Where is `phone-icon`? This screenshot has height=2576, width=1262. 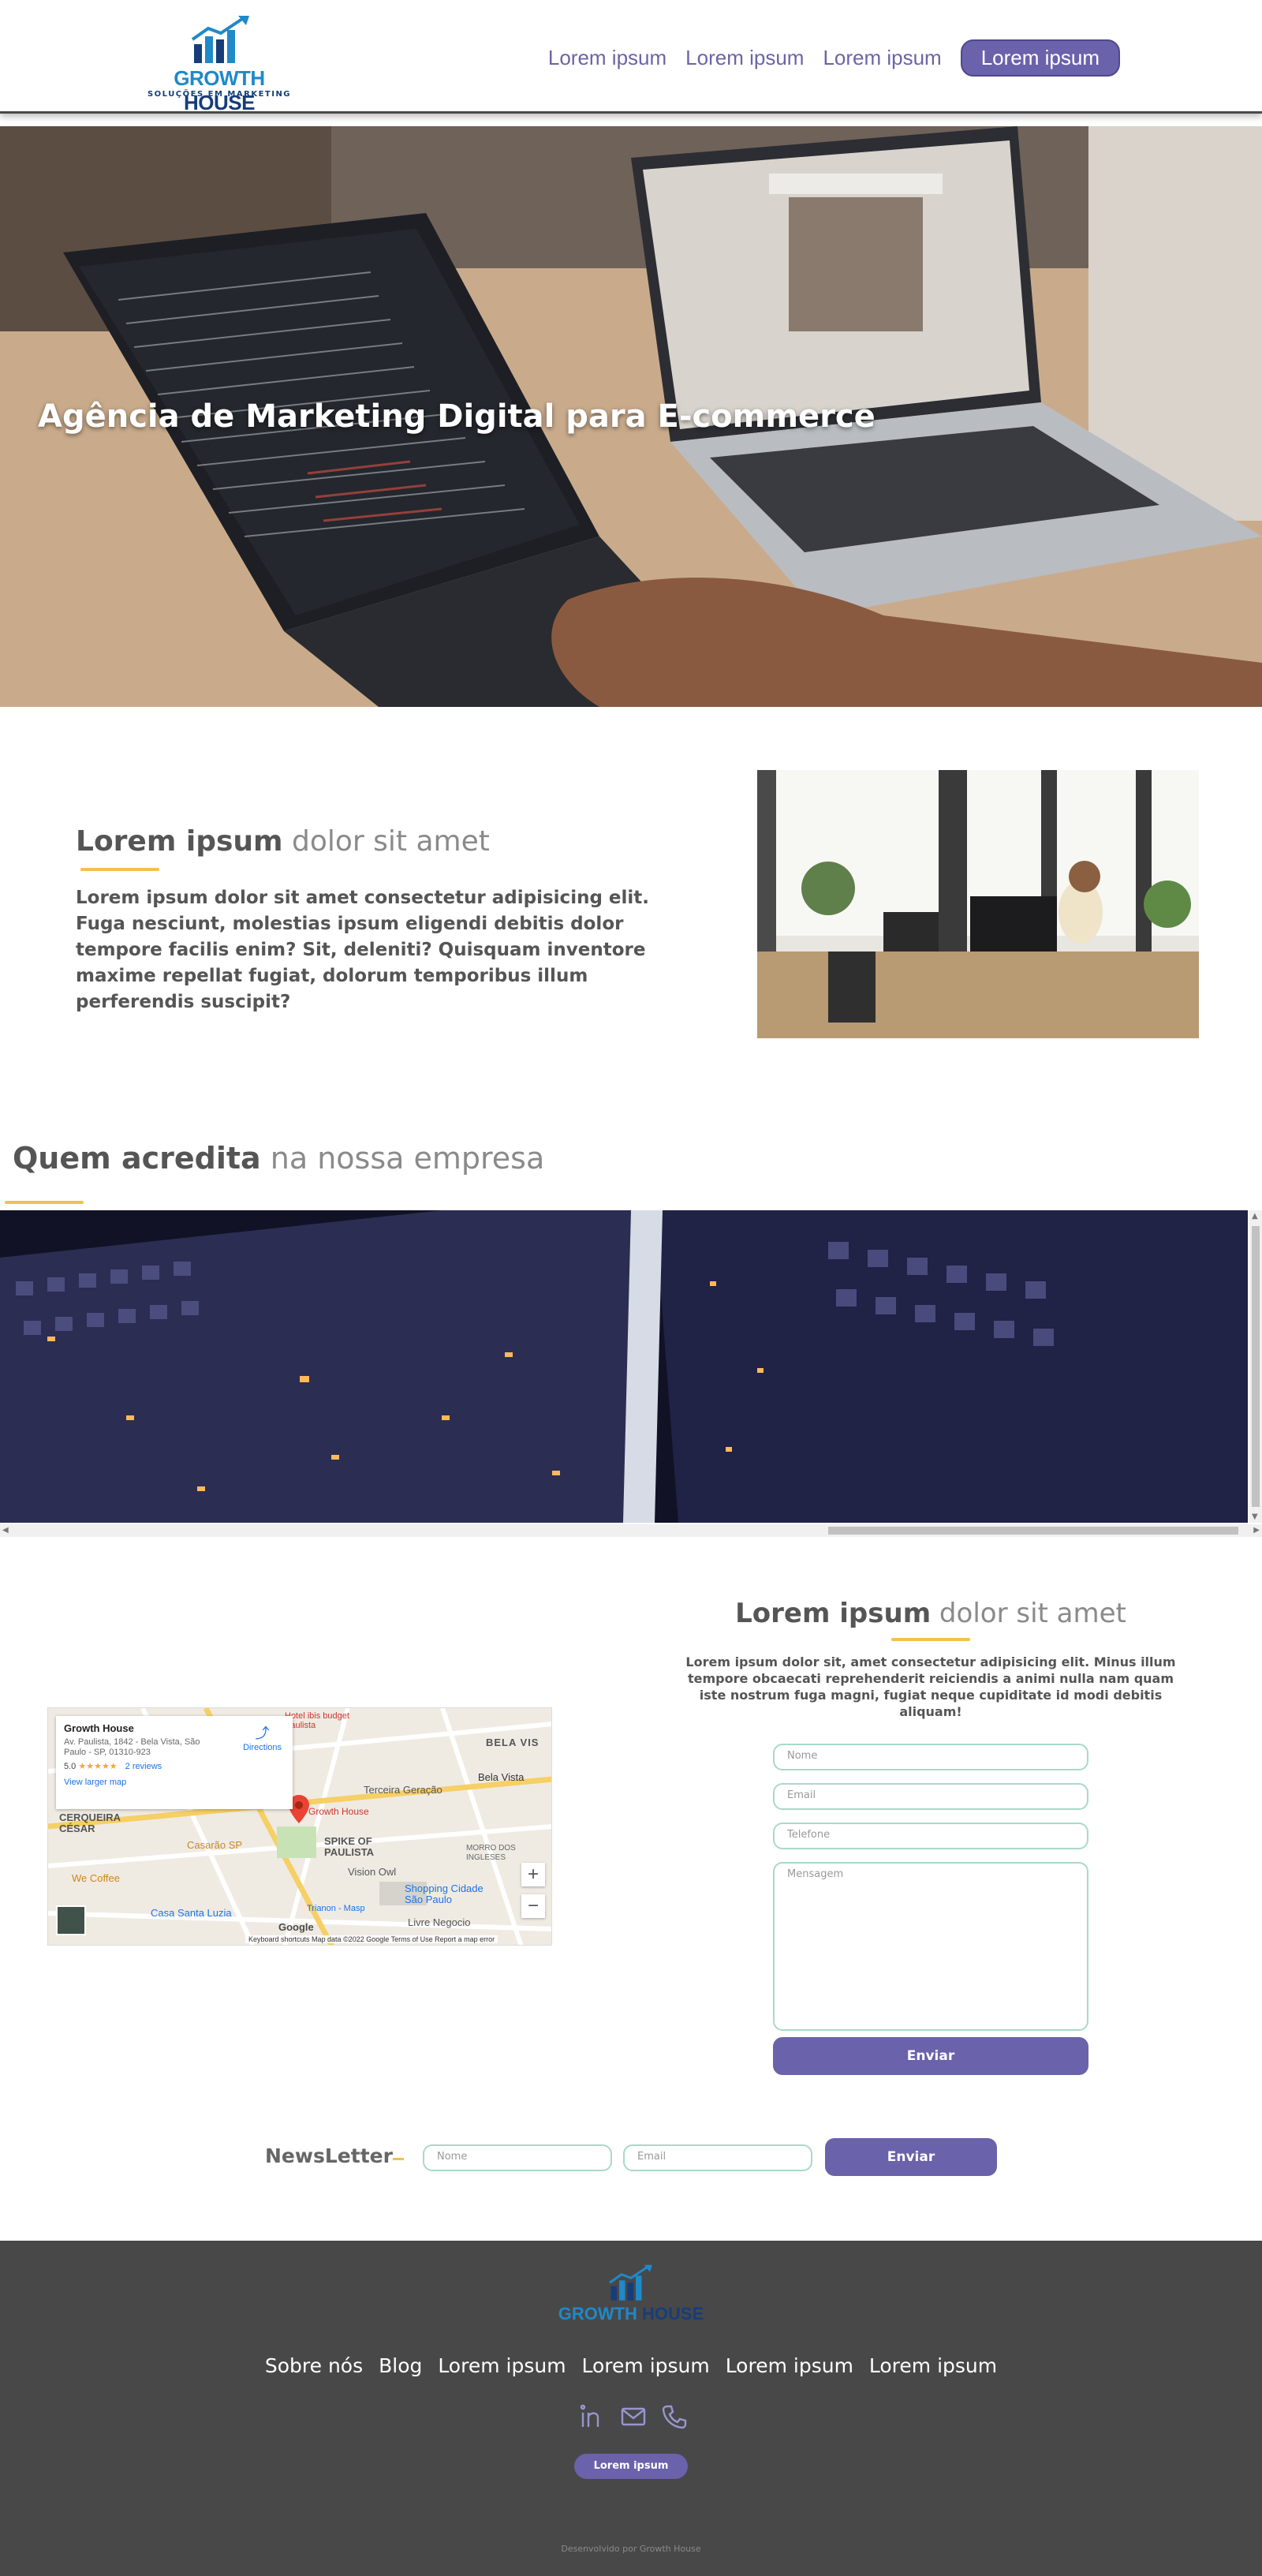
phone-icon is located at coordinates (674, 2416).